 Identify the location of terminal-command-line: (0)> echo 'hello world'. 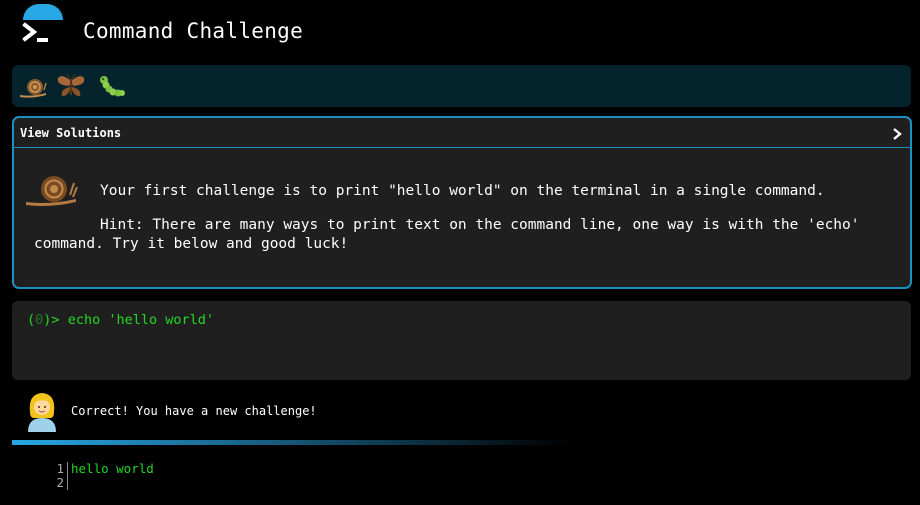
(120, 320).